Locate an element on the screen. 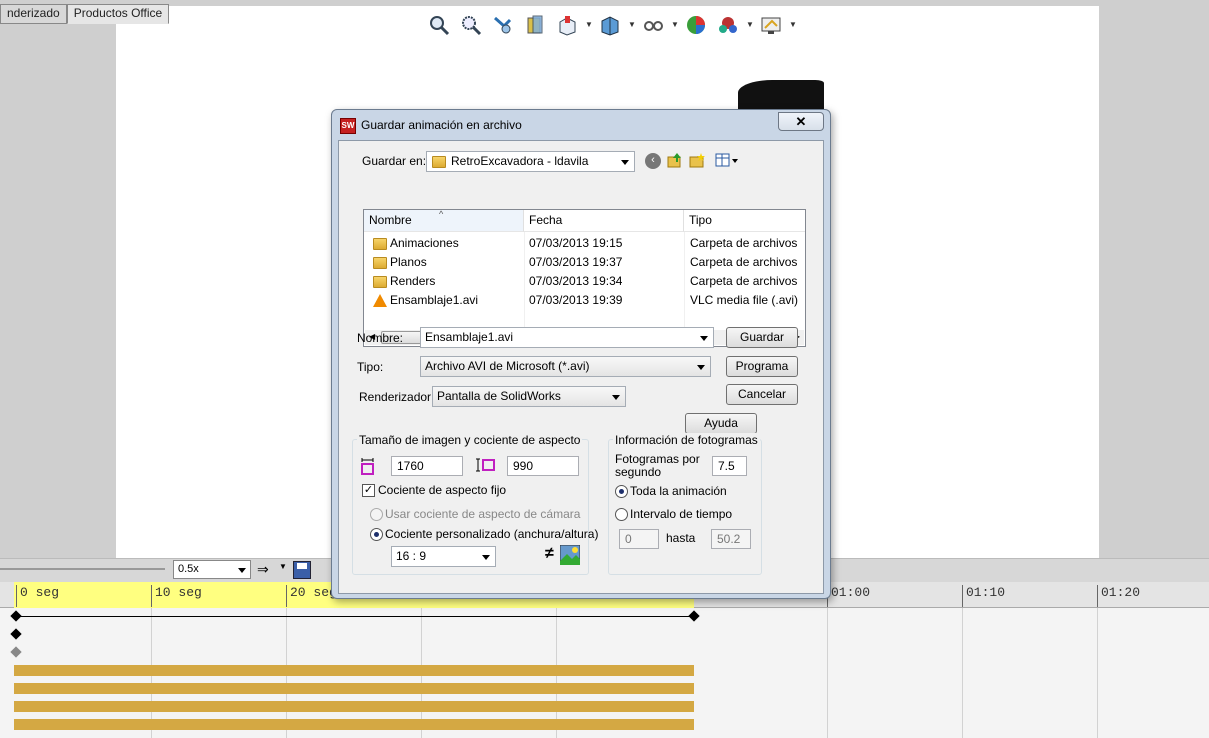 This screenshot has height=738, width=1209. cancel-button: Cancelar is located at coordinates (762, 394).